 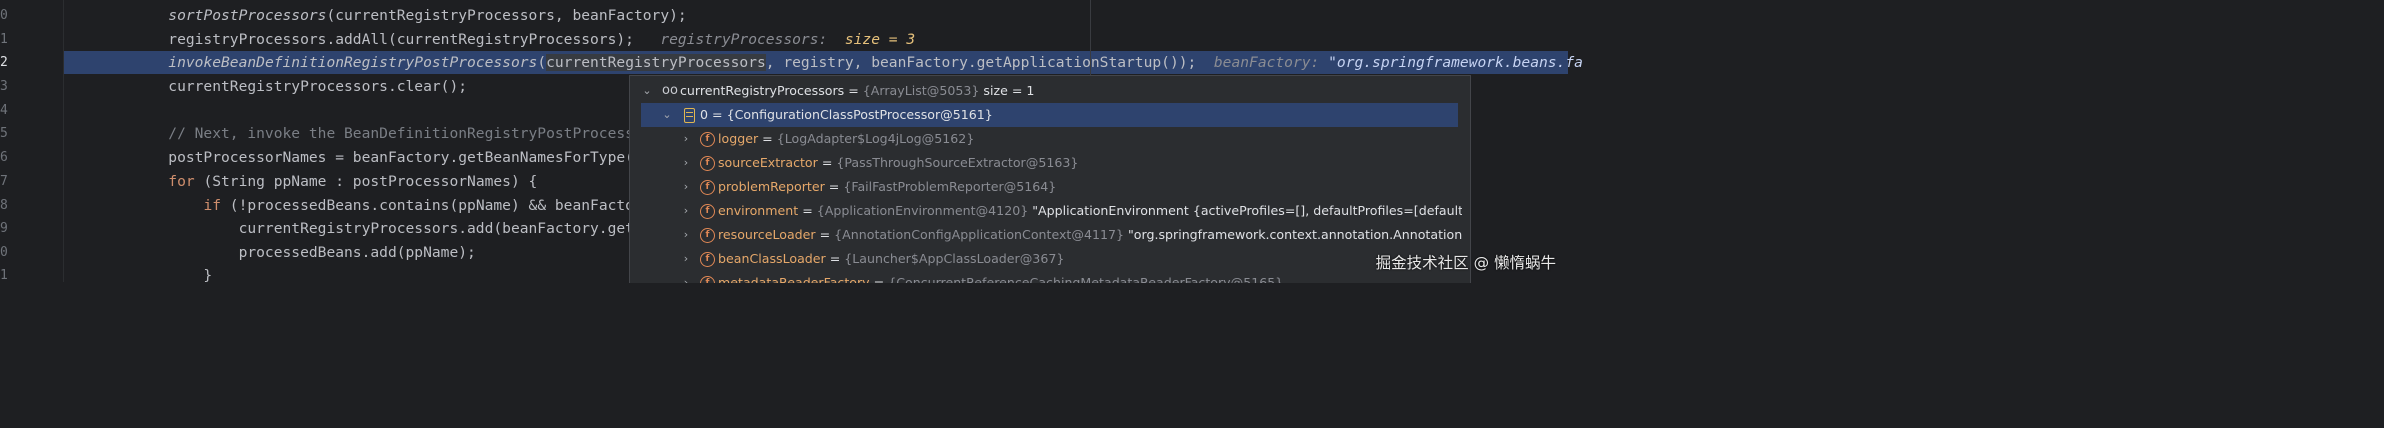 I want to click on method-call: sortPostProcessors, so click(x=247, y=15).